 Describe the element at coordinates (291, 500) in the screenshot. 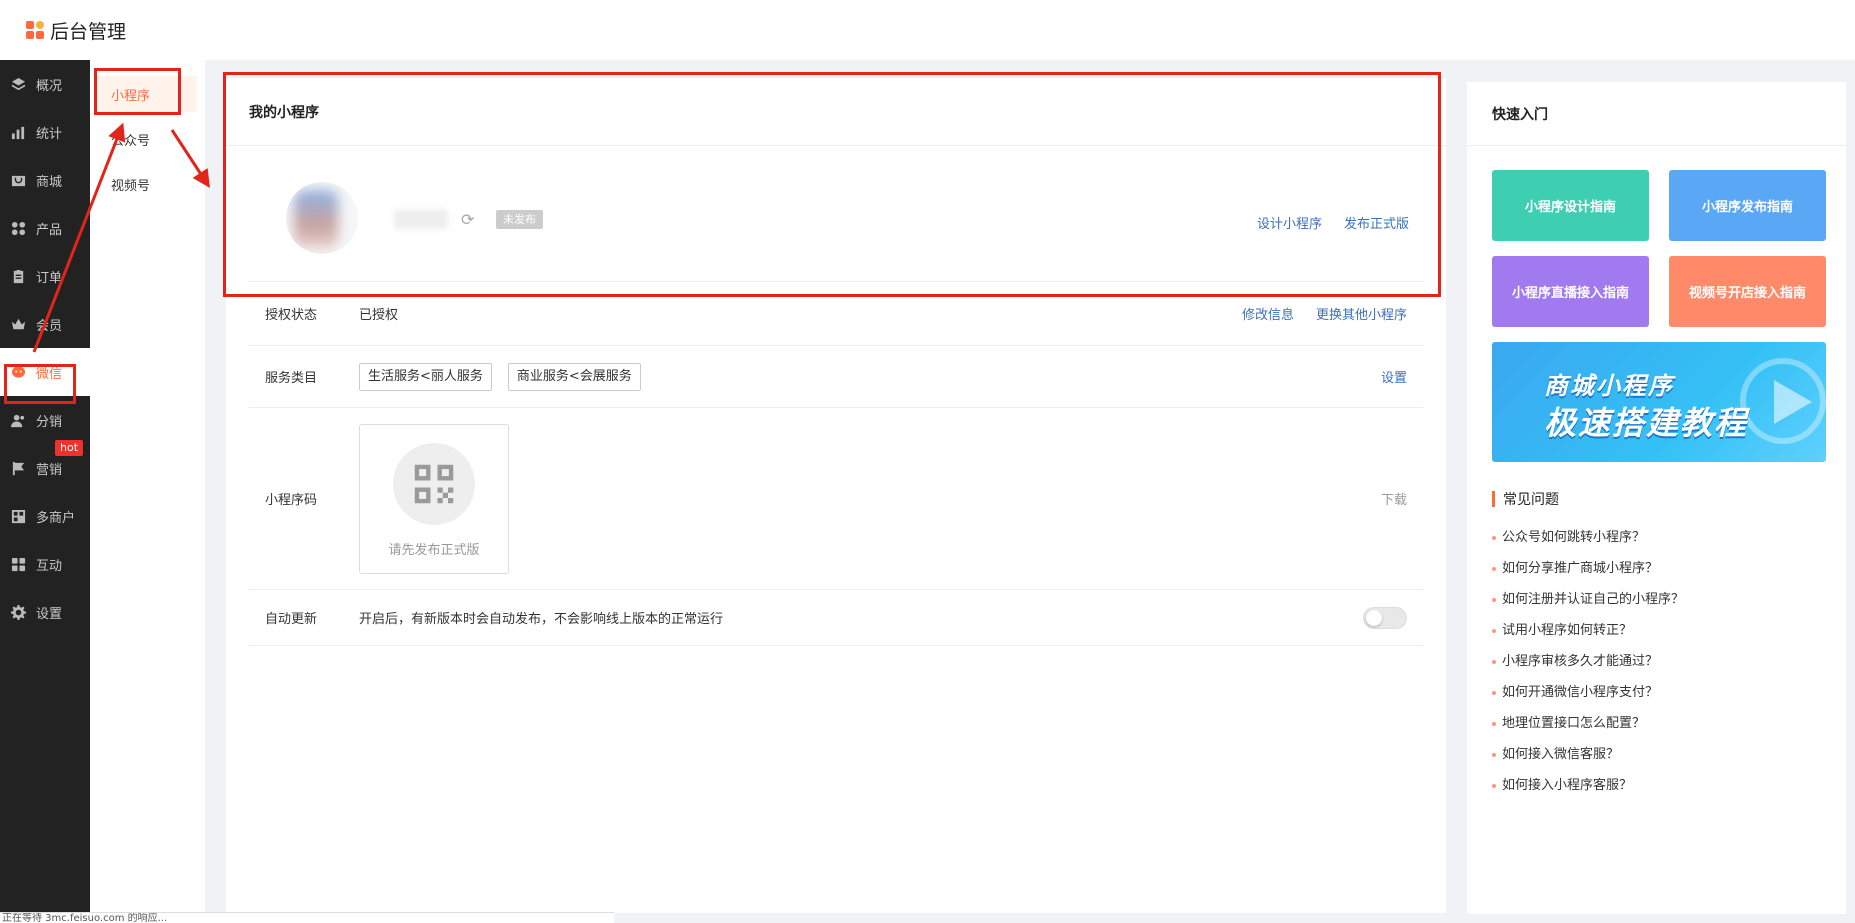

I see `qrcode-label: 小程序码` at that location.